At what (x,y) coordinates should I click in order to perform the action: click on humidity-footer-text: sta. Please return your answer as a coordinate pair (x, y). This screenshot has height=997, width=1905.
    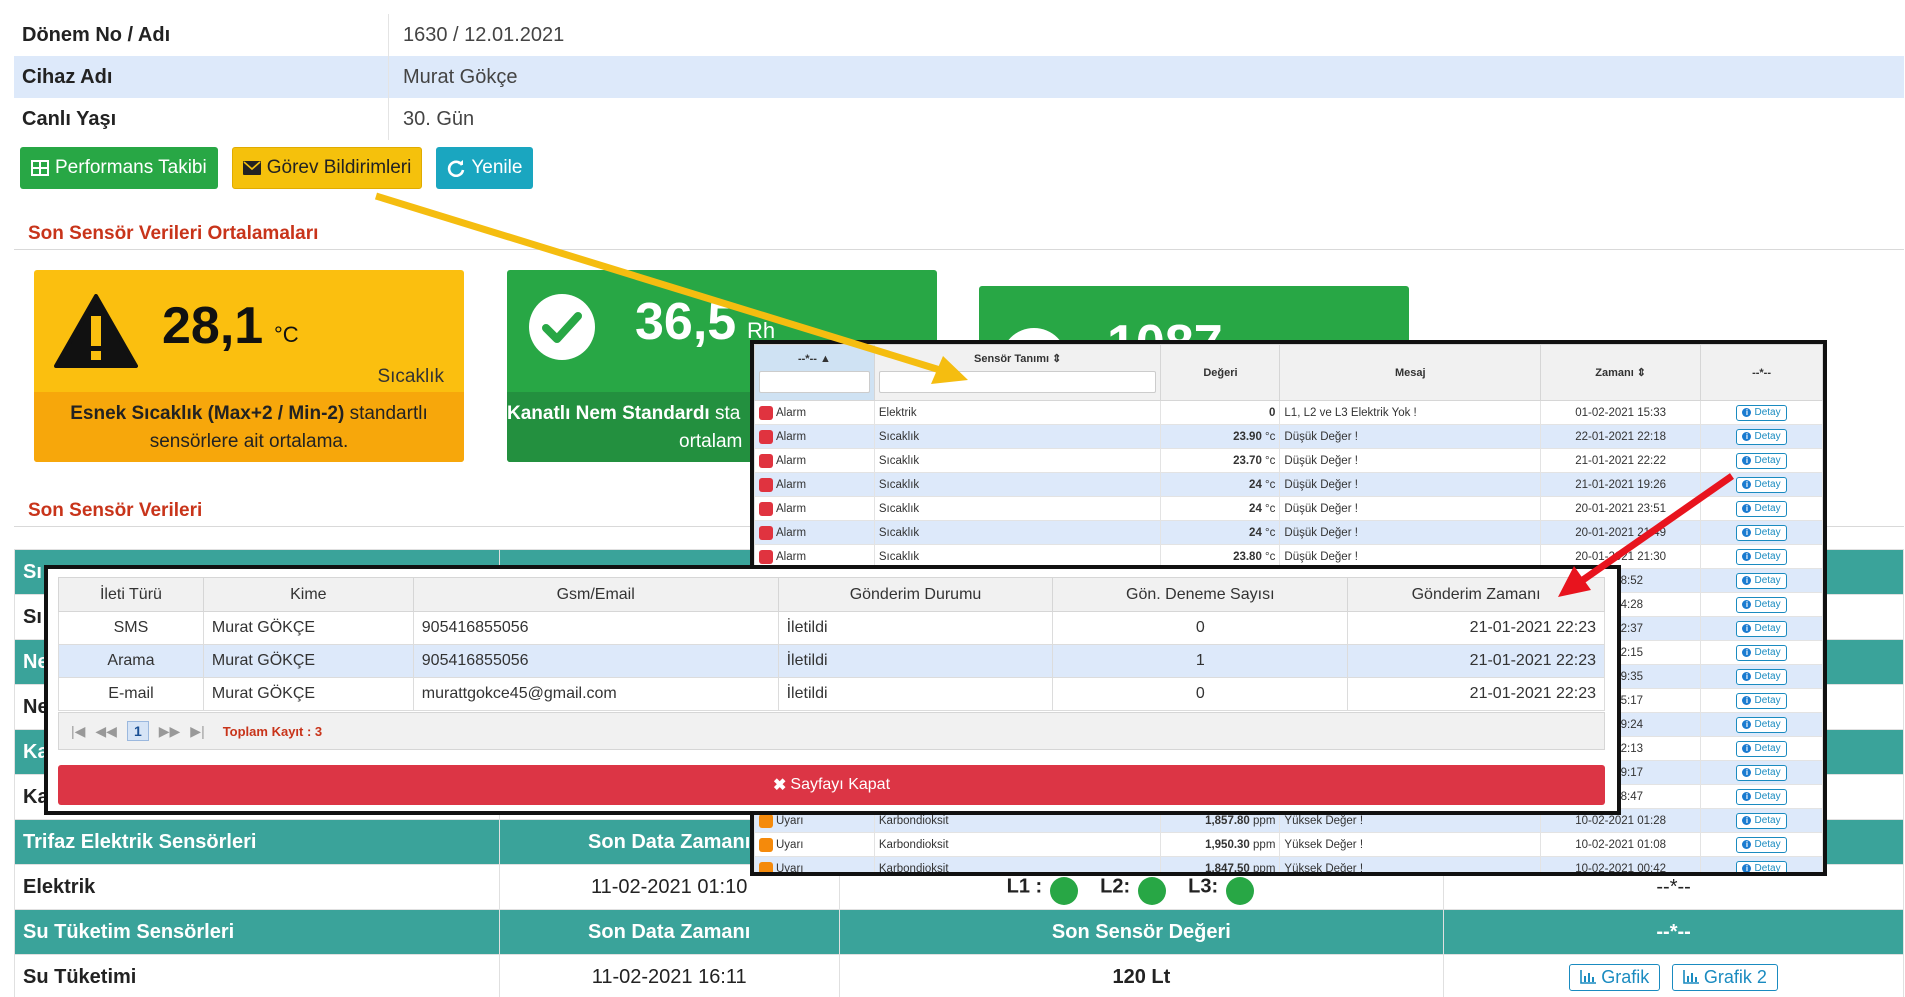
    Looking at the image, I should click on (725, 413).